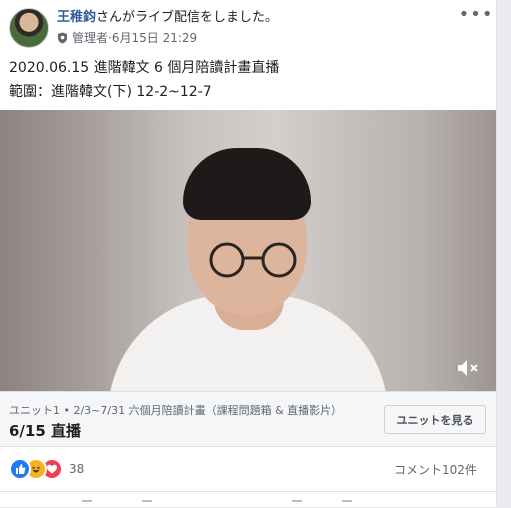 The image size is (511, 508). What do you see at coordinates (187, 17) in the screenshot?
I see `post-action-text: さんがライブ配信をしました。` at bounding box center [187, 17].